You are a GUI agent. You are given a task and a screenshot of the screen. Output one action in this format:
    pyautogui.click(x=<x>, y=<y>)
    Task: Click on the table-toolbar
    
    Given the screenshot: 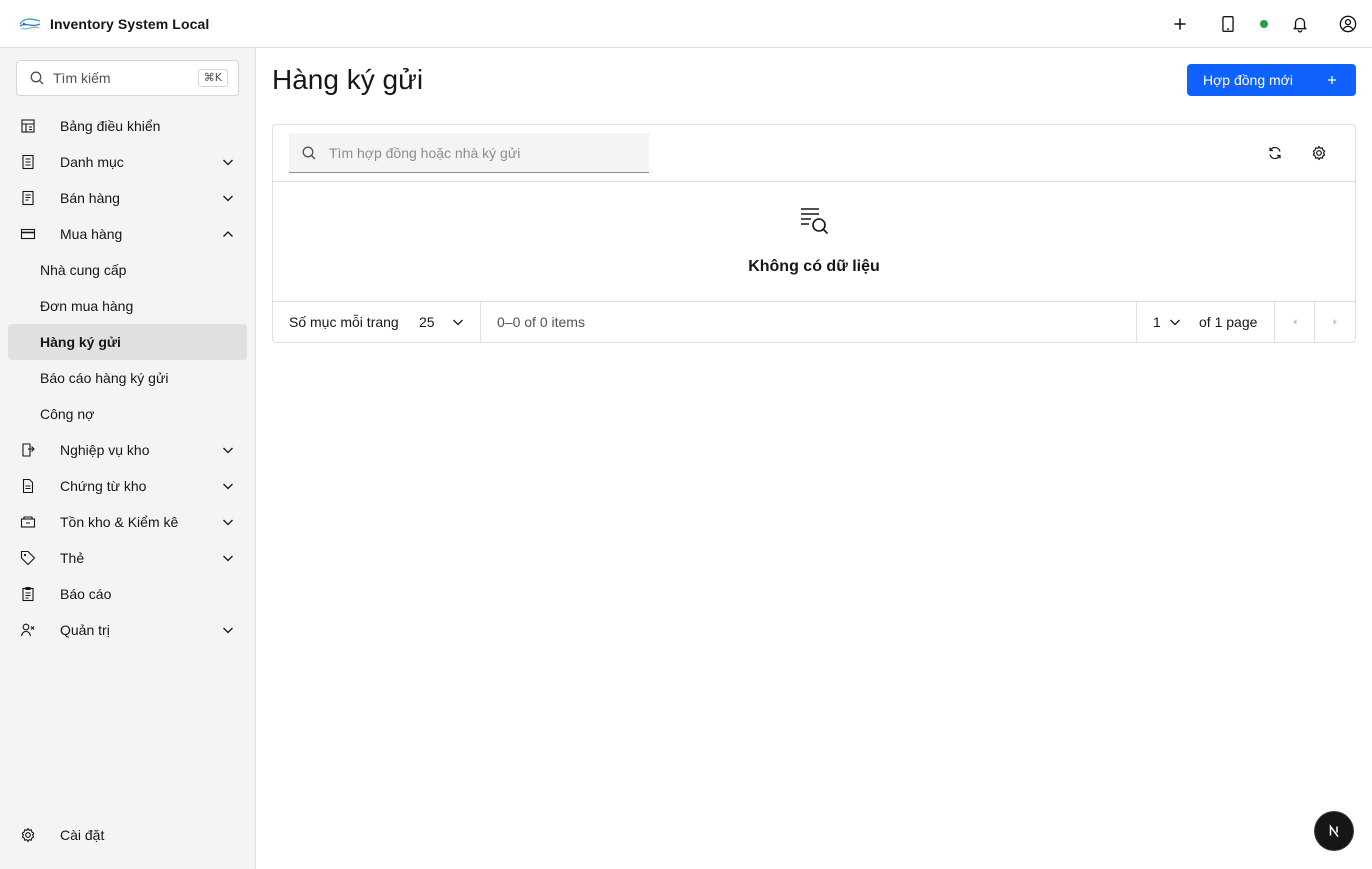 What is the action you would take?
    pyautogui.click(x=814, y=153)
    